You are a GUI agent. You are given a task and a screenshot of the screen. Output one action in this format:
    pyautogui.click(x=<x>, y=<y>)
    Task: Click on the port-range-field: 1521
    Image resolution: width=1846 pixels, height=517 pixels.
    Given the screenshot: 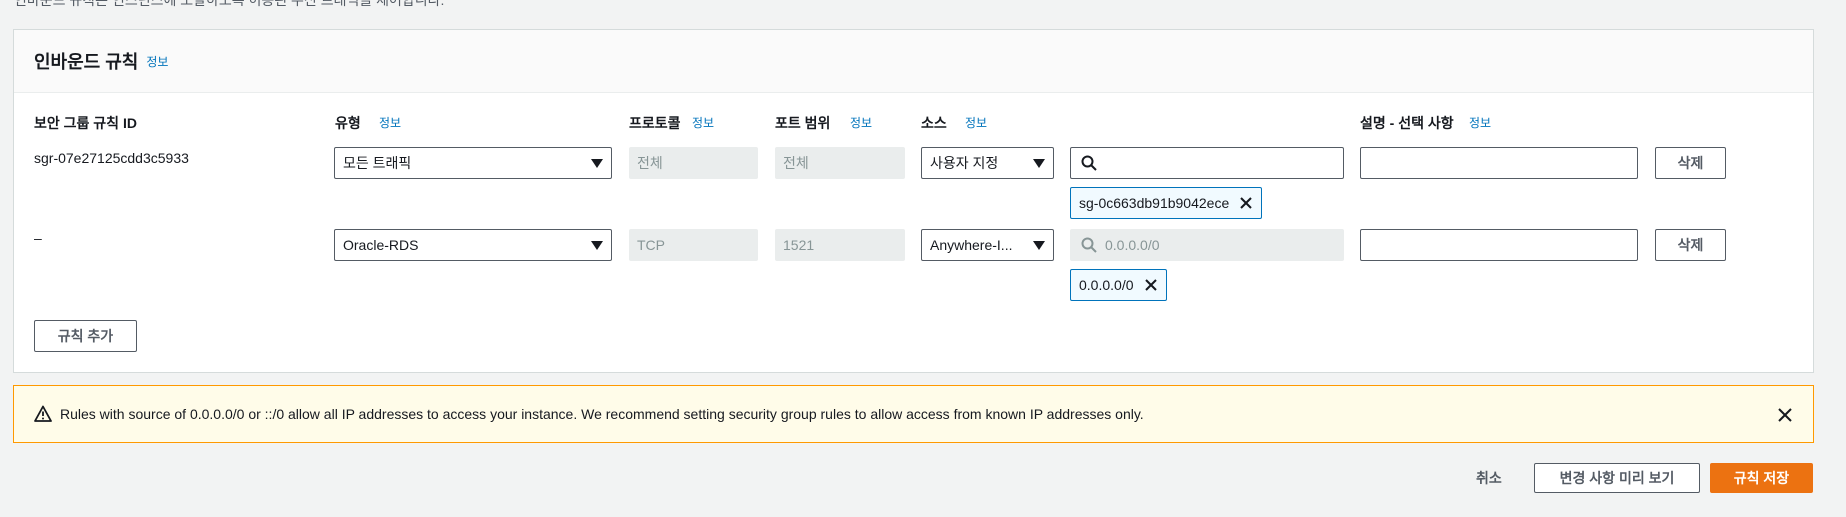 What is the action you would take?
    pyautogui.click(x=840, y=245)
    